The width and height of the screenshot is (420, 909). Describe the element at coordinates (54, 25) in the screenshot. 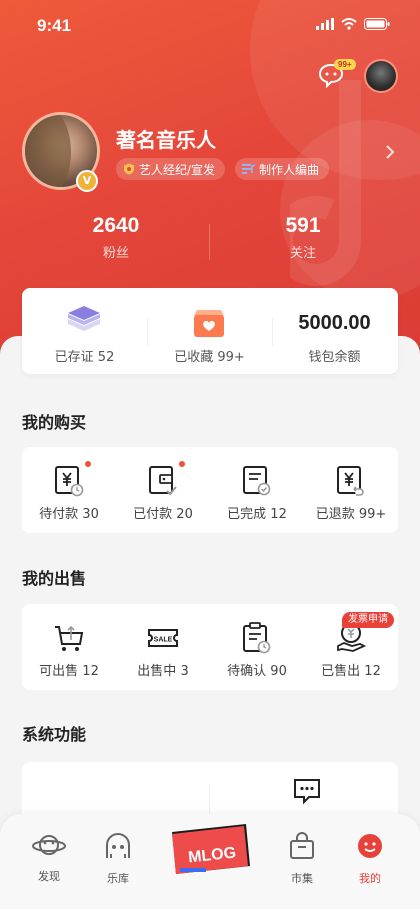

I see `status-time: 9:41` at that location.